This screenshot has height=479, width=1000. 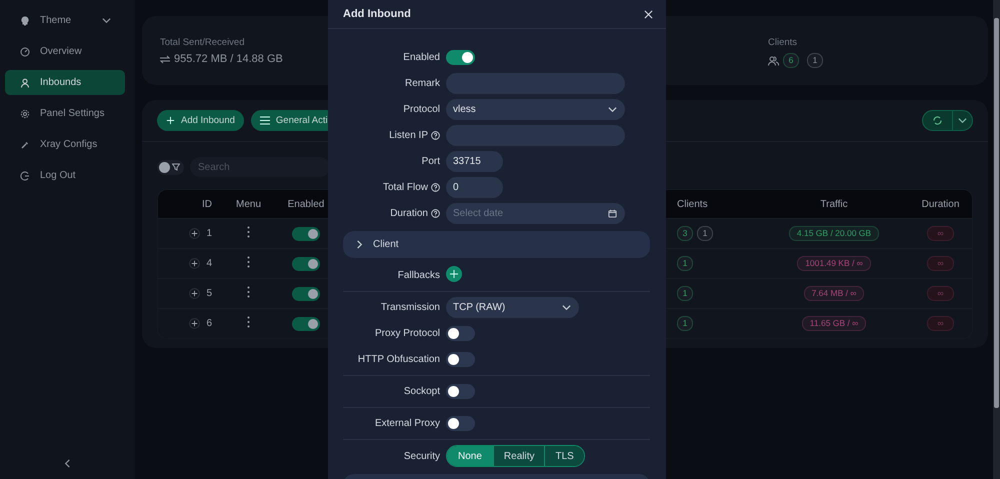 I want to click on add-button, so click(x=454, y=274).